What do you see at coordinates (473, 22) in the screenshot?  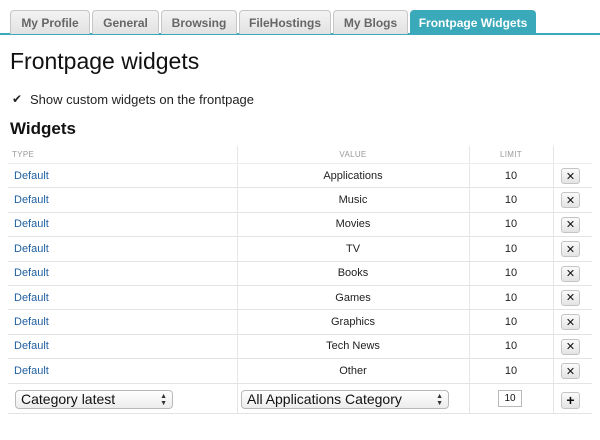 I see `tab-frontpage-widgets: Frontpage Widgets` at bounding box center [473, 22].